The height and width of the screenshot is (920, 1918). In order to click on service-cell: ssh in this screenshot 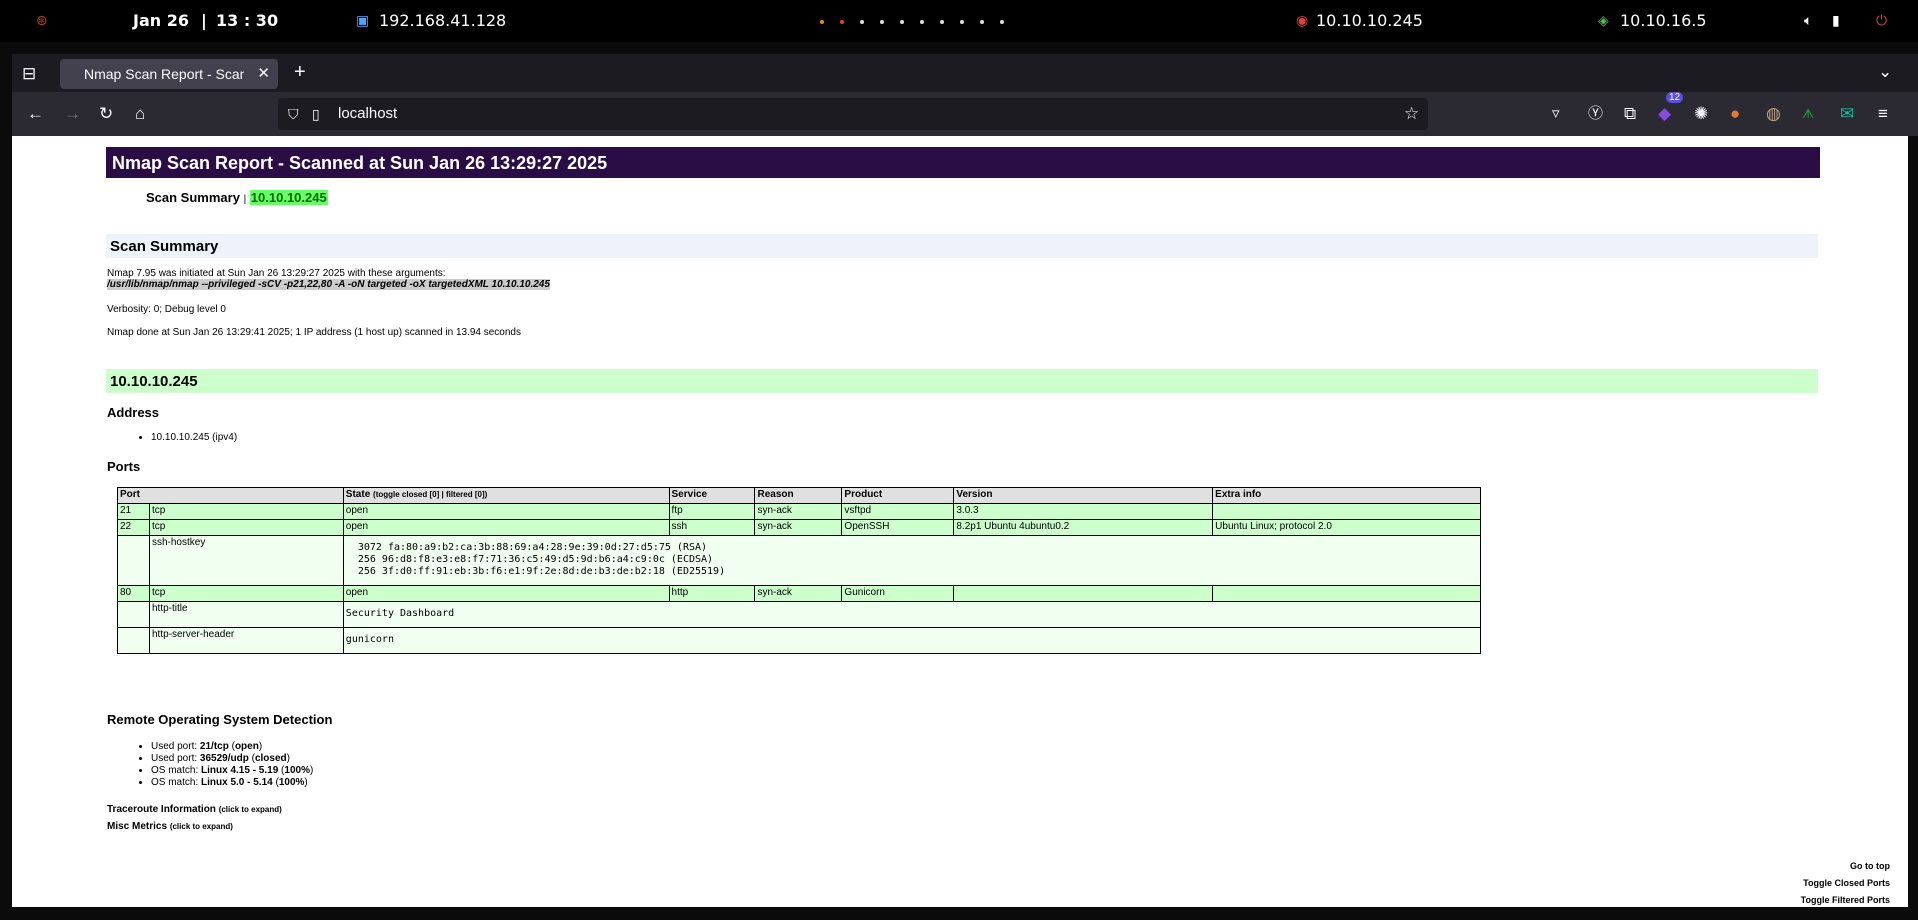, I will do `click(712, 527)`.